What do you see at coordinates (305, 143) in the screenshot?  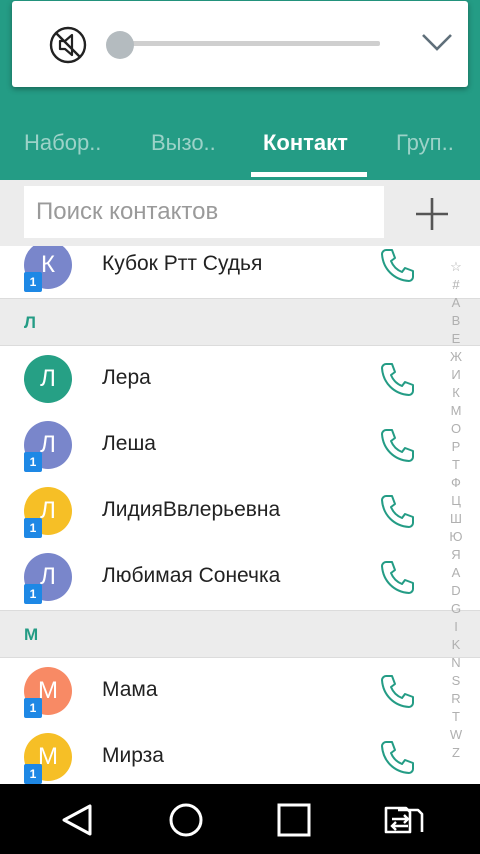 I see `tab-contacts: Контакт` at bounding box center [305, 143].